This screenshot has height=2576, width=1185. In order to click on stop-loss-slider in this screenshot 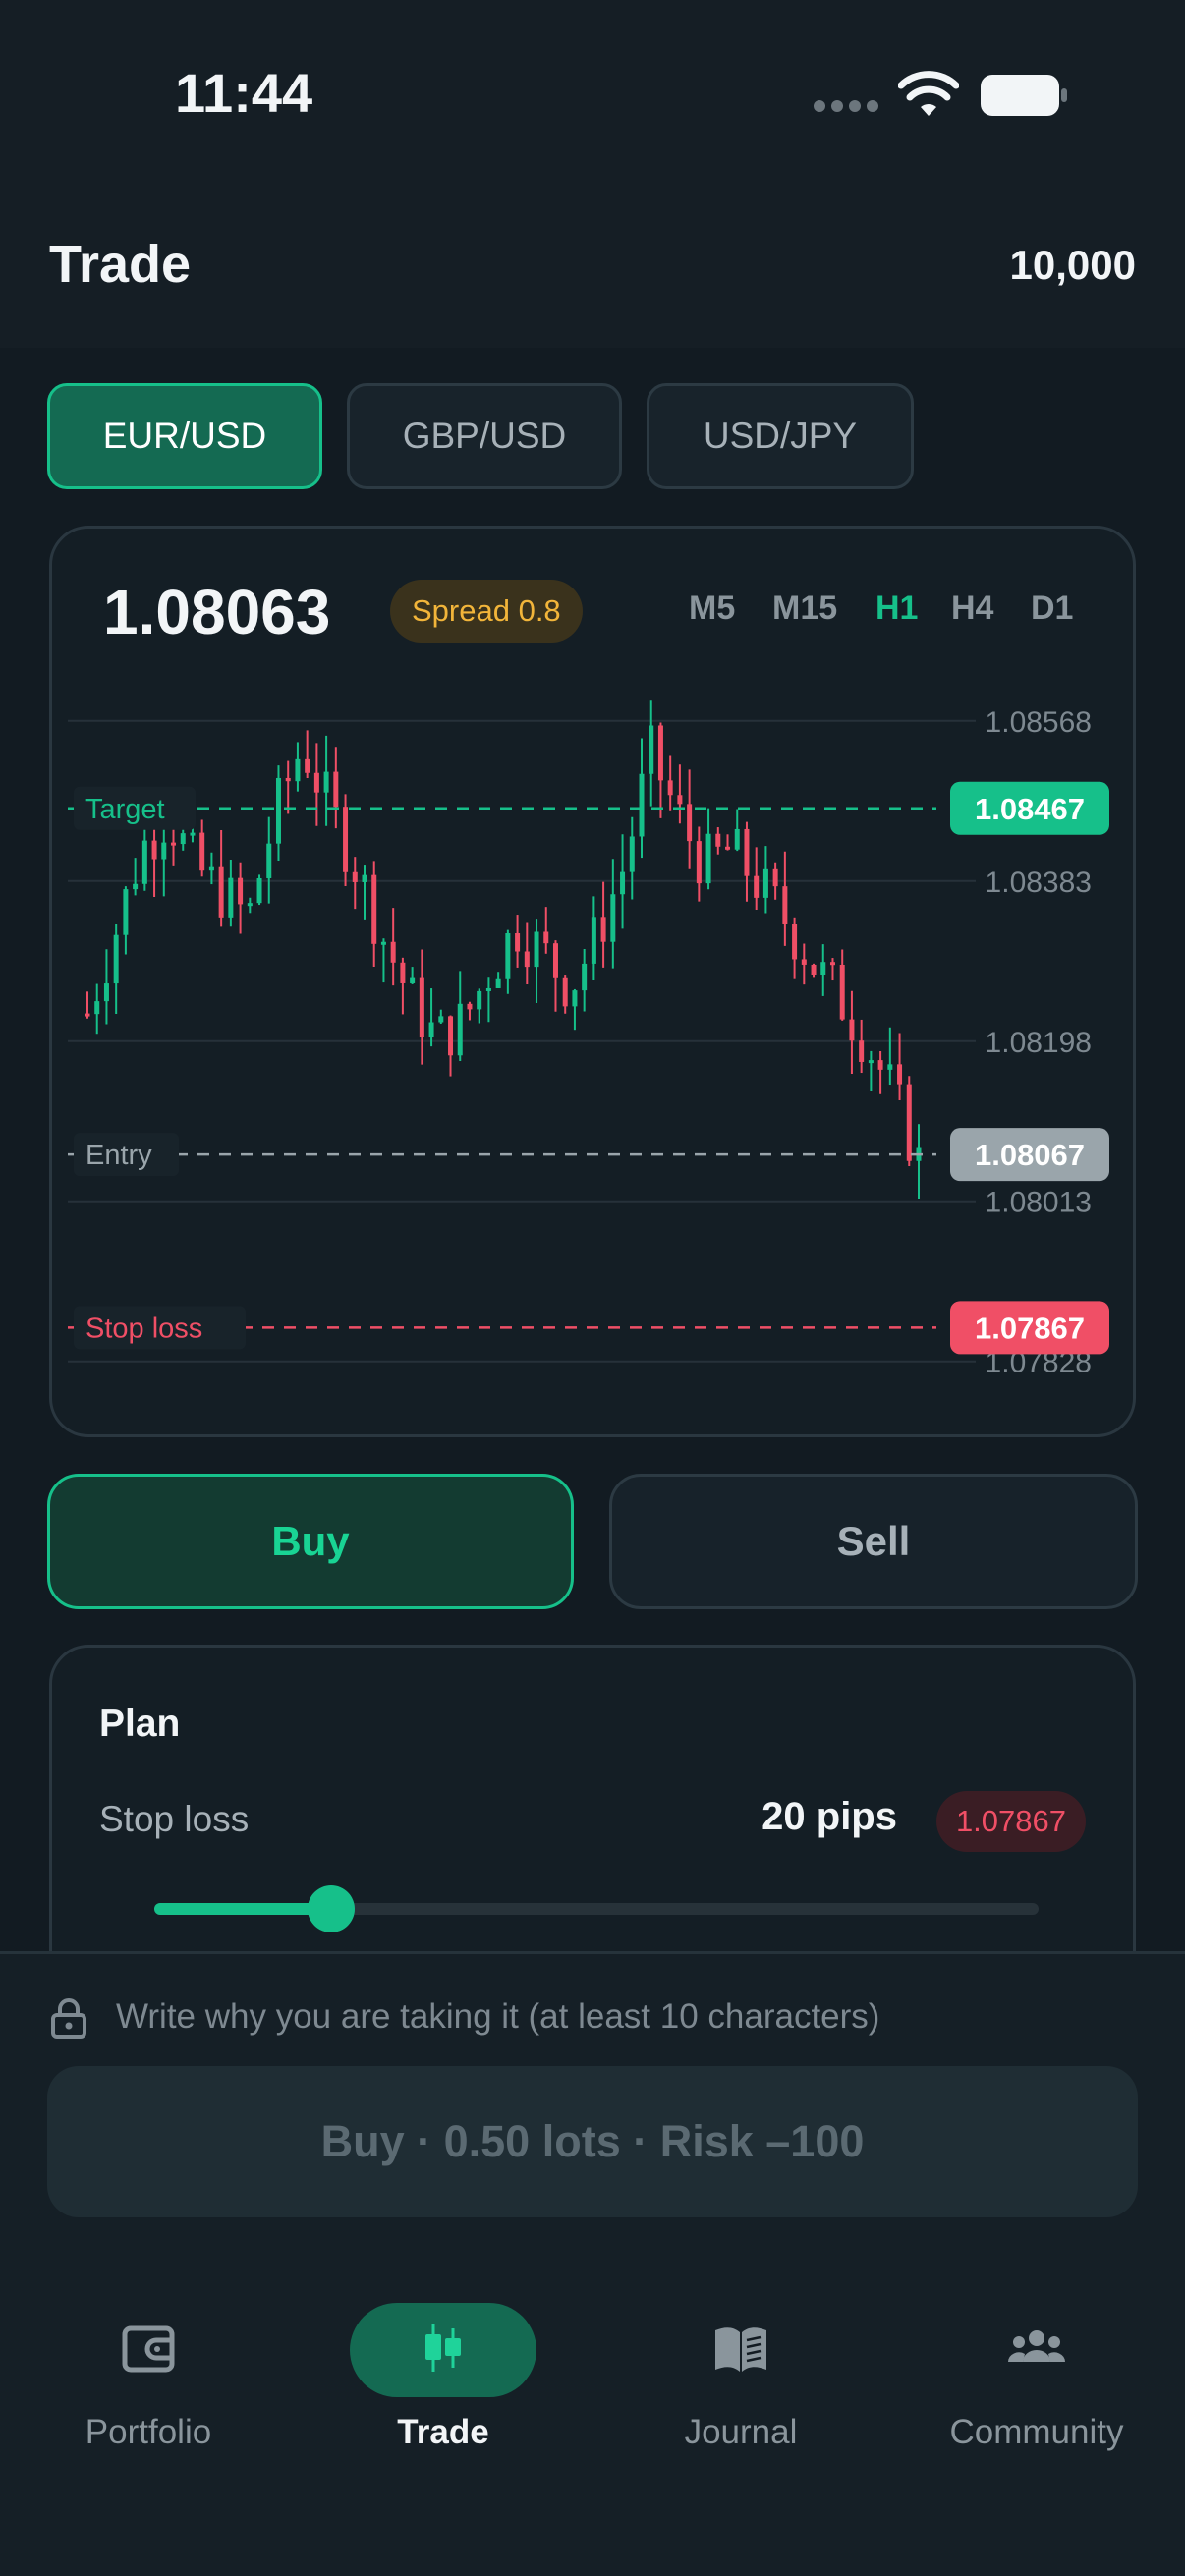, I will do `click(596, 1908)`.